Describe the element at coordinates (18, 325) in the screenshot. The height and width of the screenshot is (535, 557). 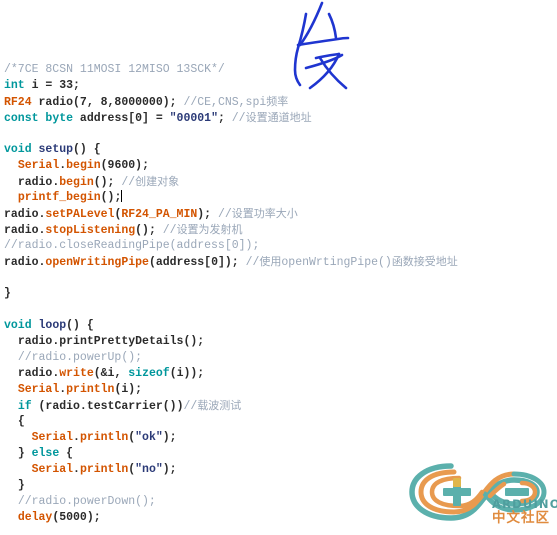
I see `code-token-kw: void` at that location.